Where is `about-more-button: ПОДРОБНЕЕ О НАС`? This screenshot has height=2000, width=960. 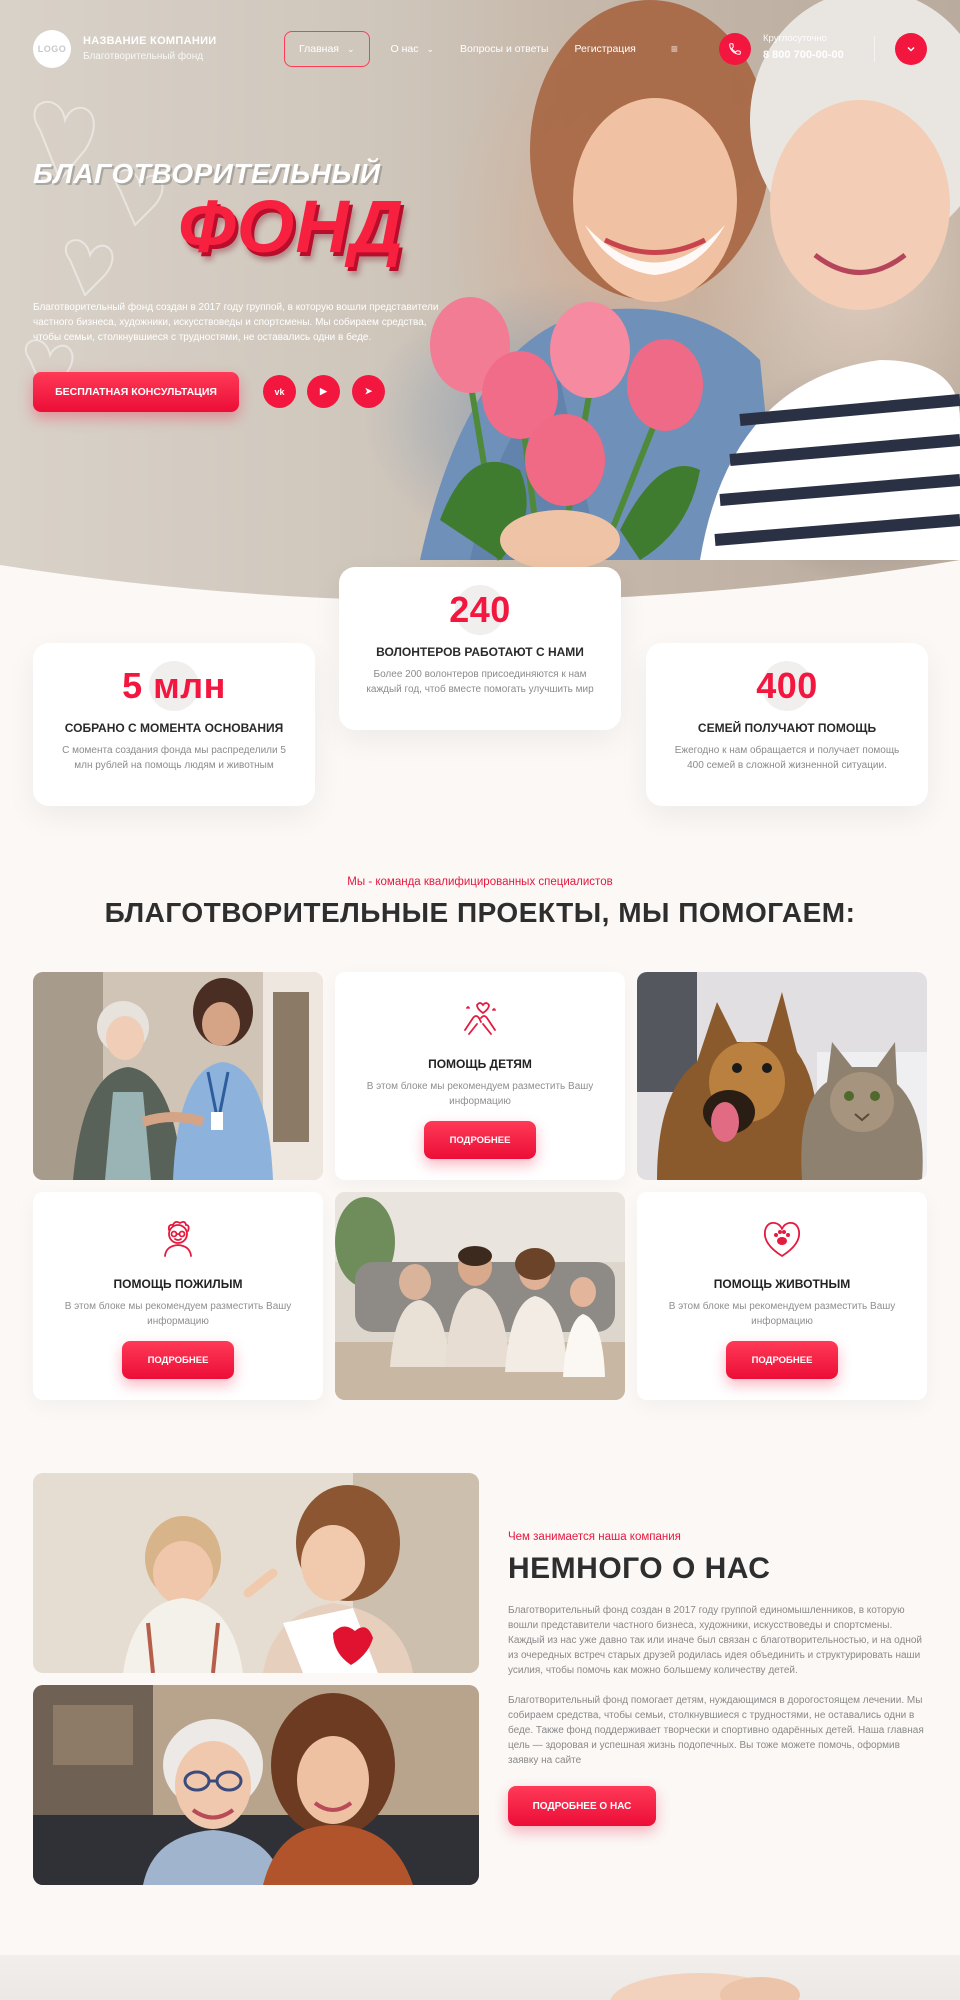
about-more-button: ПОДРОБНЕЕ О НАС is located at coordinates (582, 1806).